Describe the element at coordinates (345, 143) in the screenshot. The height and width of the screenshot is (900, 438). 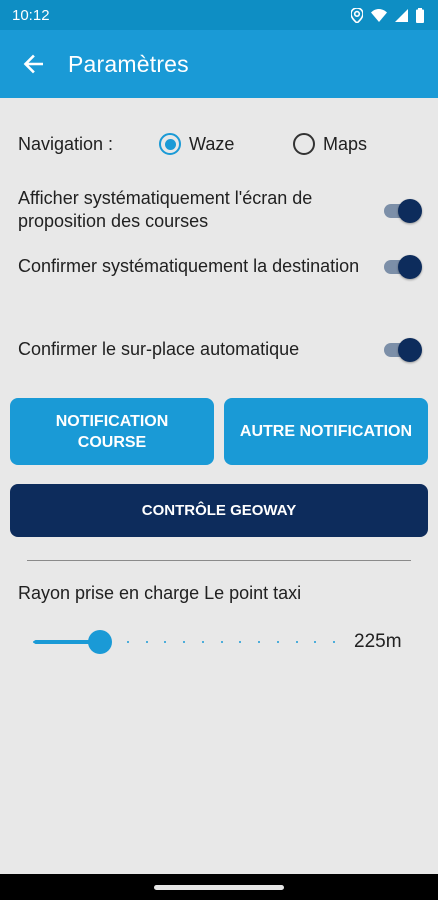
I see `radio-label-maps: Maps` at that location.